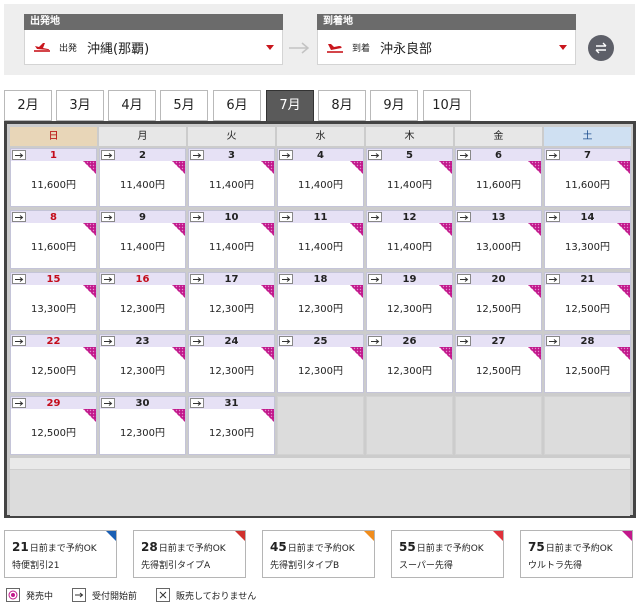  Describe the element at coordinates (40, 596) in the screenshot. I see `status-key-label: 発売中` at that location.